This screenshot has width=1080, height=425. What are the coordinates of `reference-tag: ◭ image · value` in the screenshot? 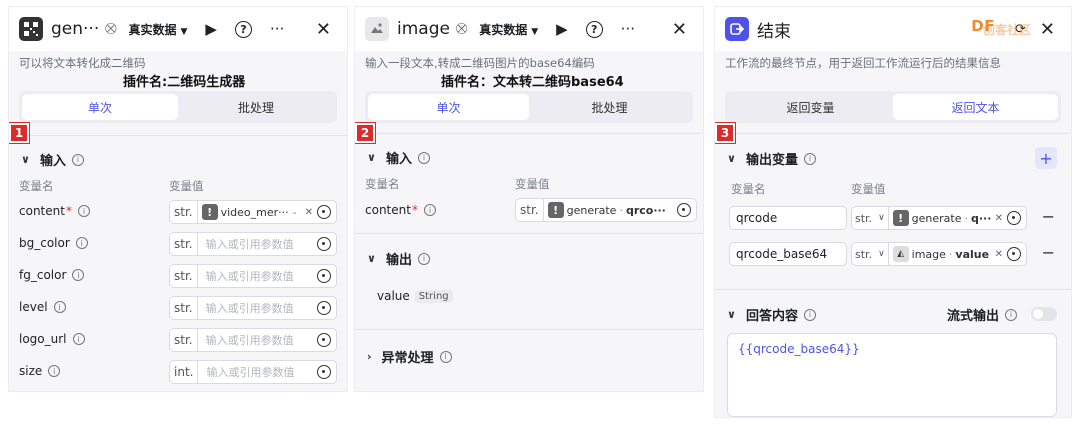 It's located at (941, 254).